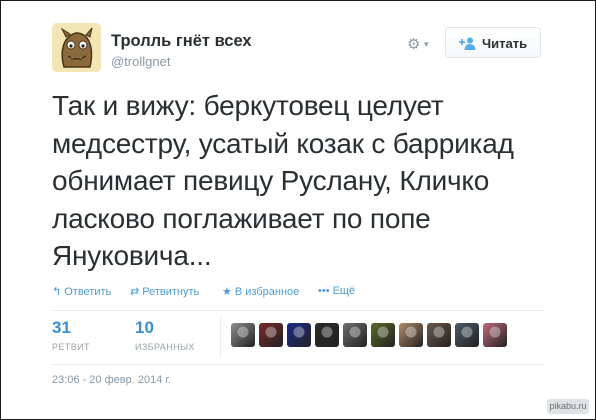  Describe the element at coordinates (71, 347) in the screenshot. I see `retweet-label: РЕТВИТ` at that location.